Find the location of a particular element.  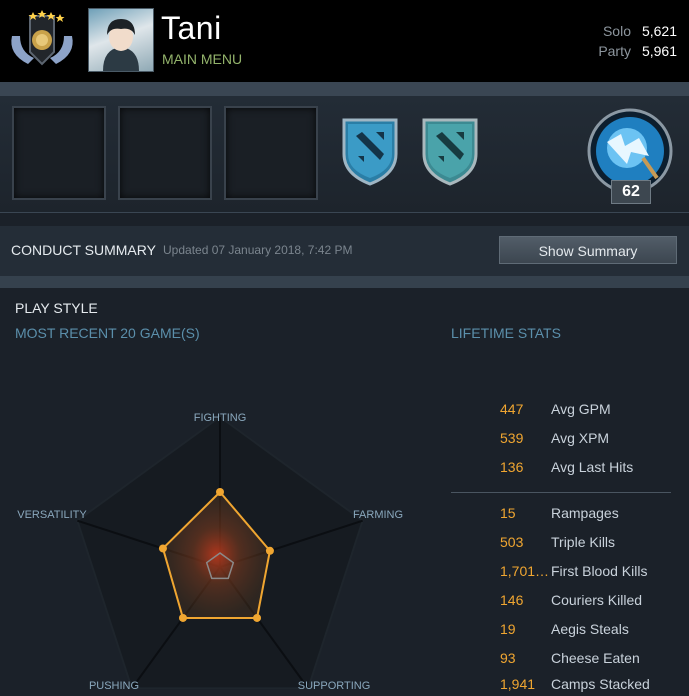

stat-value: 19 is located at coordinates (508, 629).